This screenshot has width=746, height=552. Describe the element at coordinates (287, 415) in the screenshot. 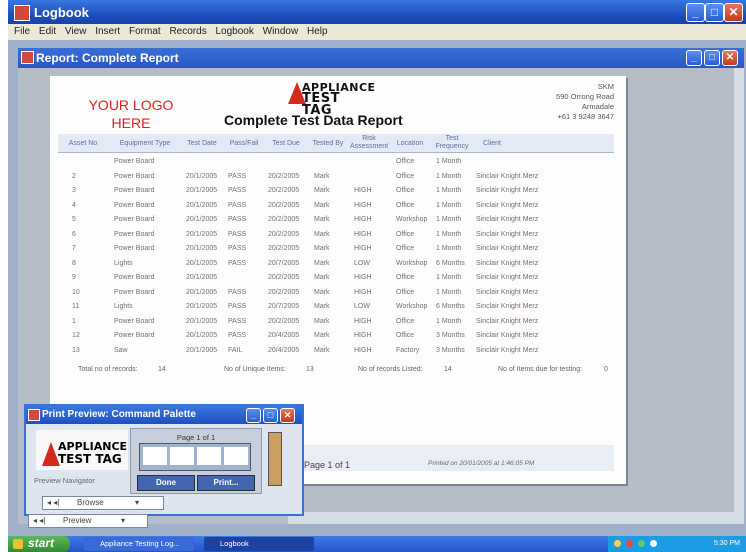

I see `palette-close-button: ✕` at that location.